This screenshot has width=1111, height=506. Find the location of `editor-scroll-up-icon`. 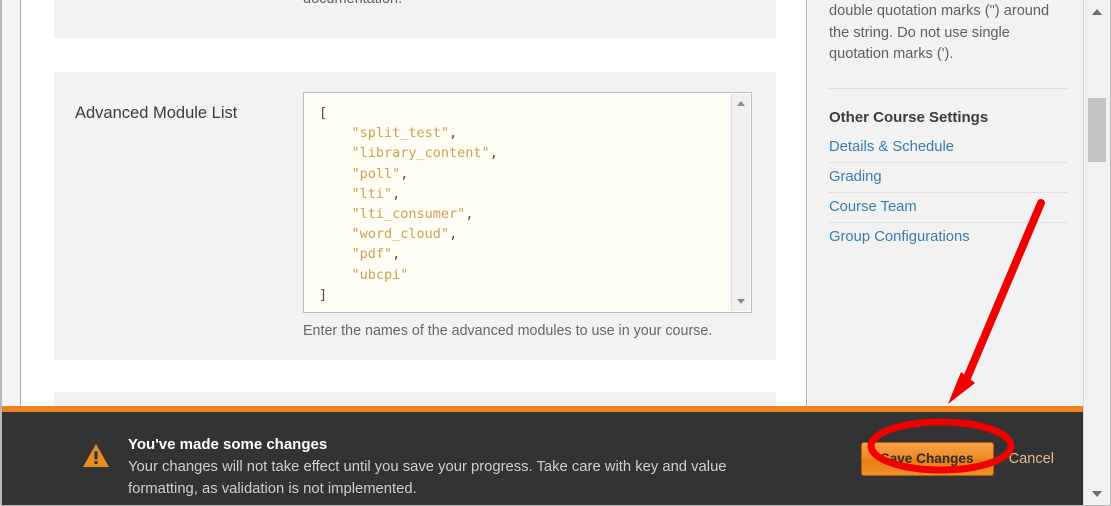

editor-scroll-up-icon is located at coordinates (741, 103).